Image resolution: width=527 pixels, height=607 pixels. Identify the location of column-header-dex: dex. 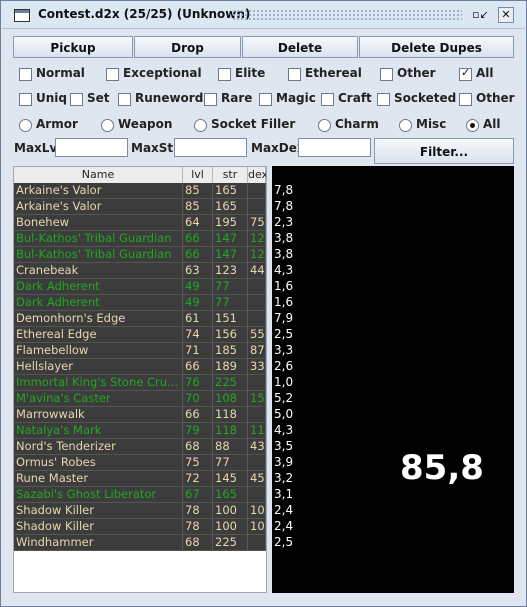
(257, 175).